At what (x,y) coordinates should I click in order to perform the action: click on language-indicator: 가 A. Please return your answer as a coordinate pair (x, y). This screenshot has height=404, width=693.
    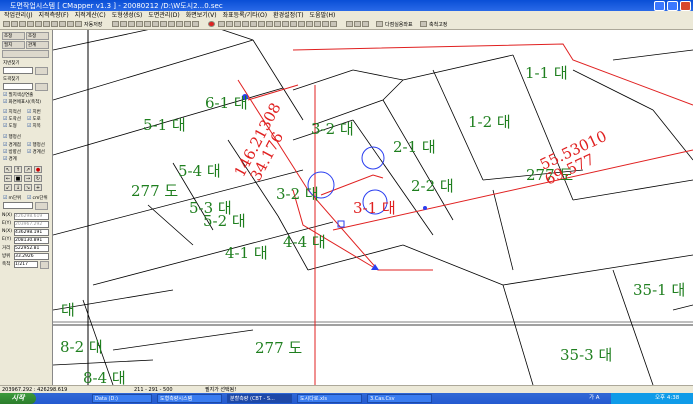
    Looking at the image, I should click on (594, 398).